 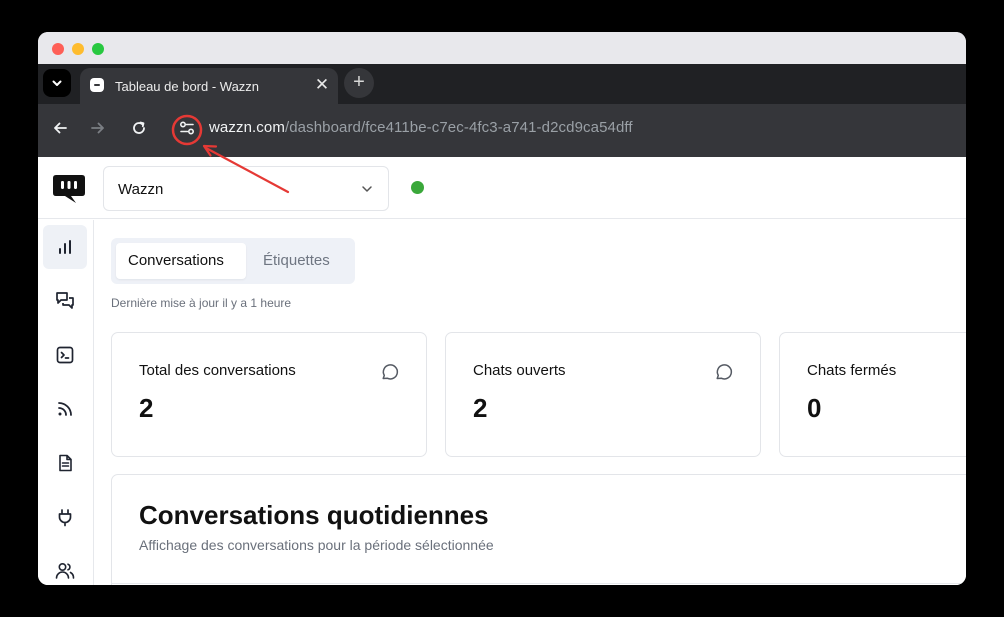 I want to click on bar-chart-icon, so click(x=65, y=247).